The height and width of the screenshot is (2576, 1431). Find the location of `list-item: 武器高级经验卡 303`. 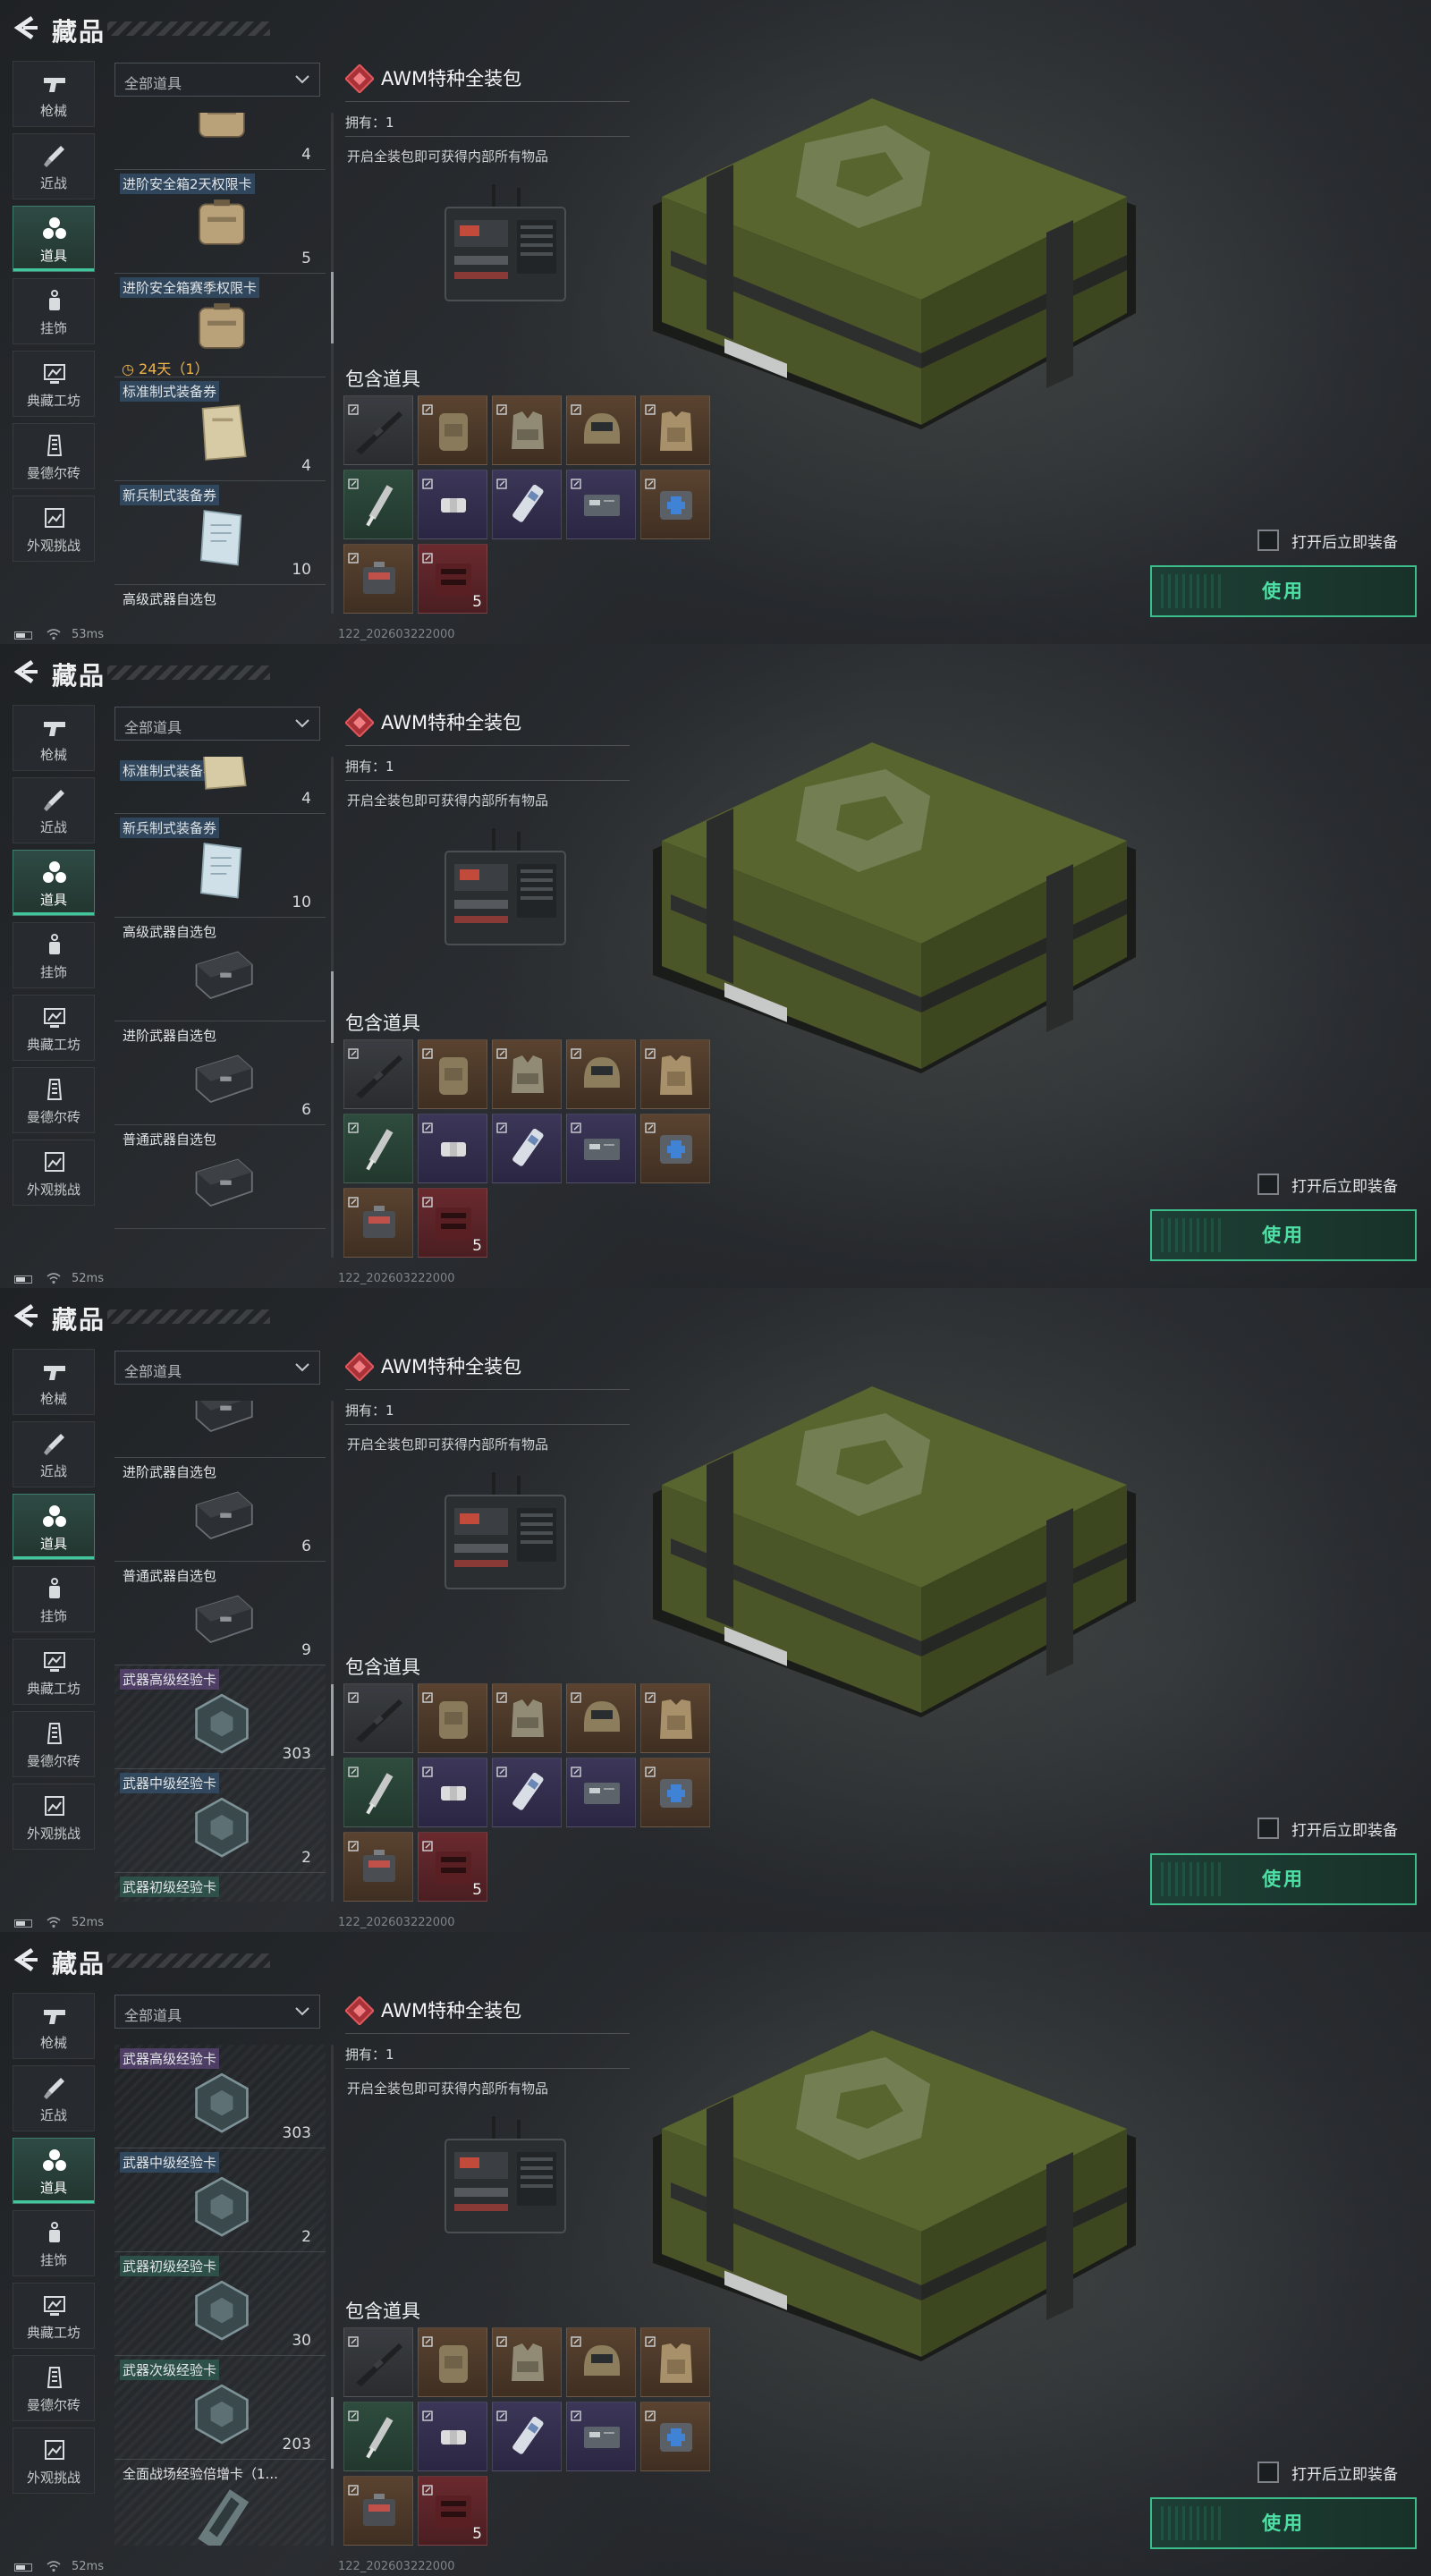

list-item: 武器高级经验卡 303 is located at coordinates (220, 2096).